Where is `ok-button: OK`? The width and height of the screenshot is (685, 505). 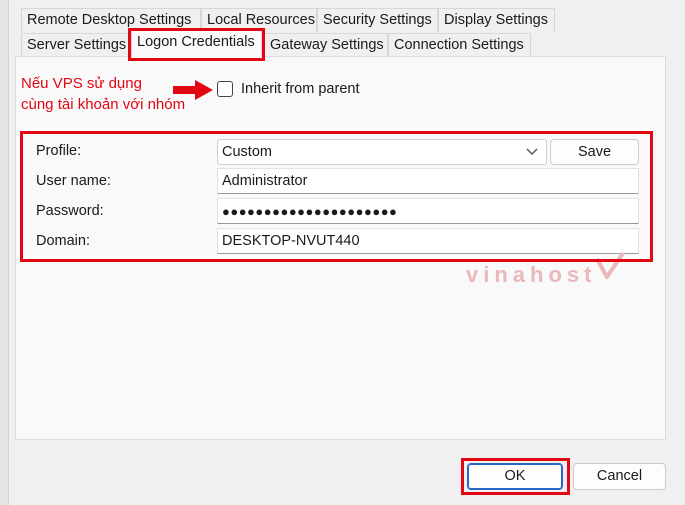 ok-button: OK is located at coordinates (515, 476).